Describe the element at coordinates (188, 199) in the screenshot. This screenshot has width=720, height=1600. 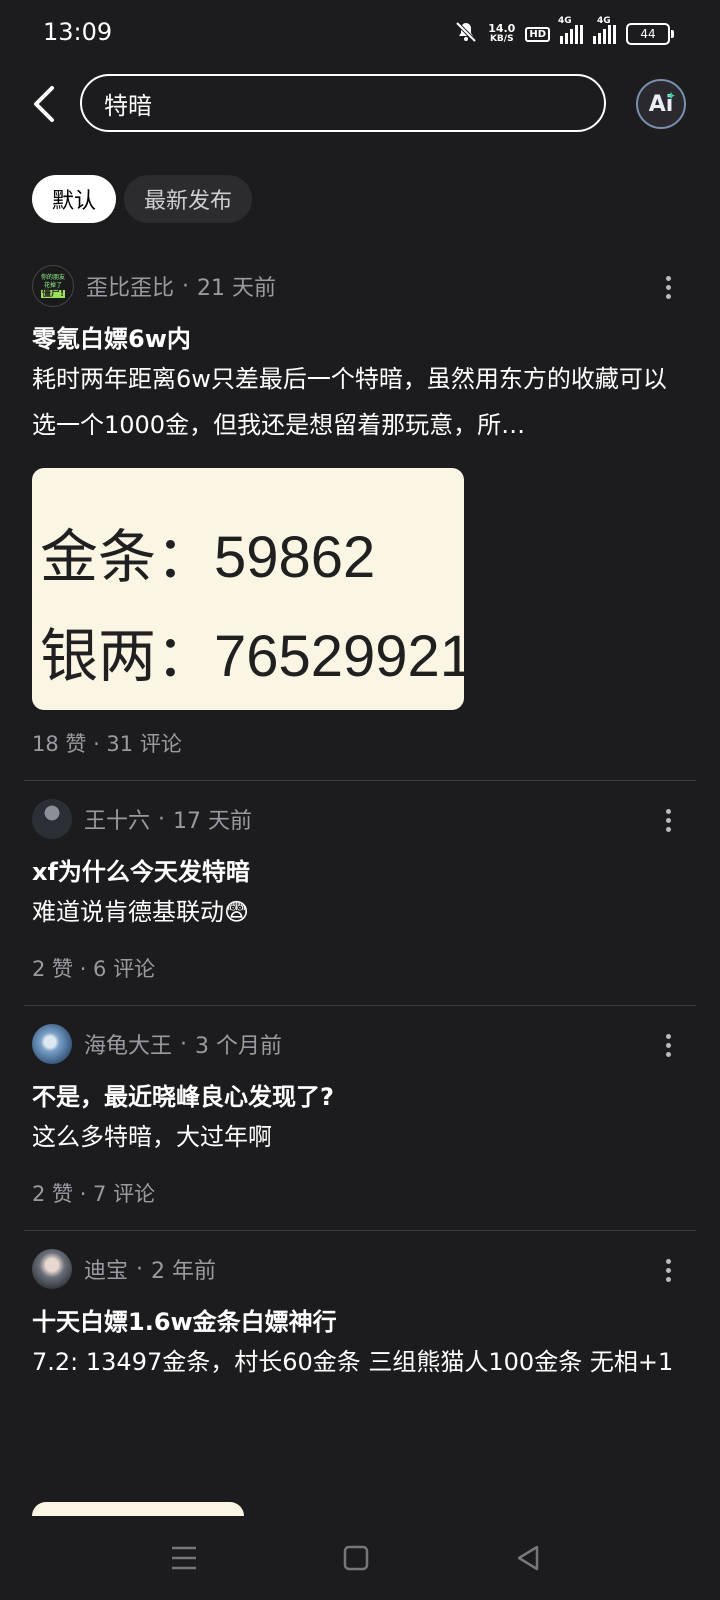
I see `tab-latest: 最新发布` at that location.